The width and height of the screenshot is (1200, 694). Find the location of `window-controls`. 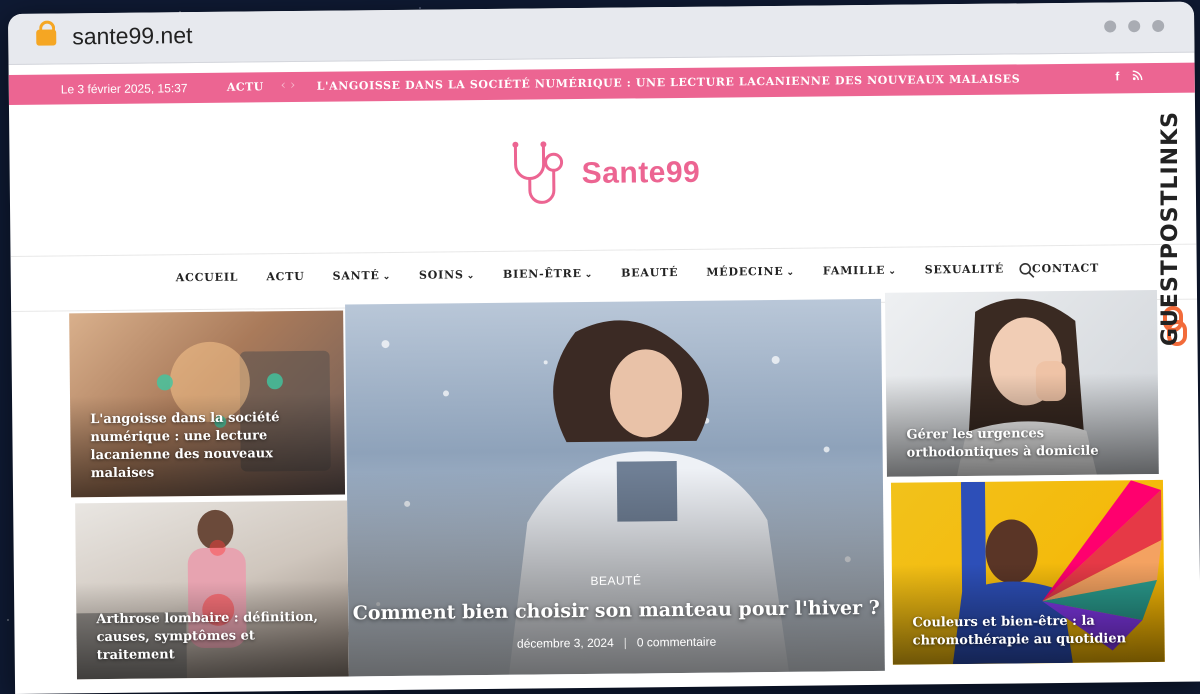

window-controls is located at coordinates (1134, 26).